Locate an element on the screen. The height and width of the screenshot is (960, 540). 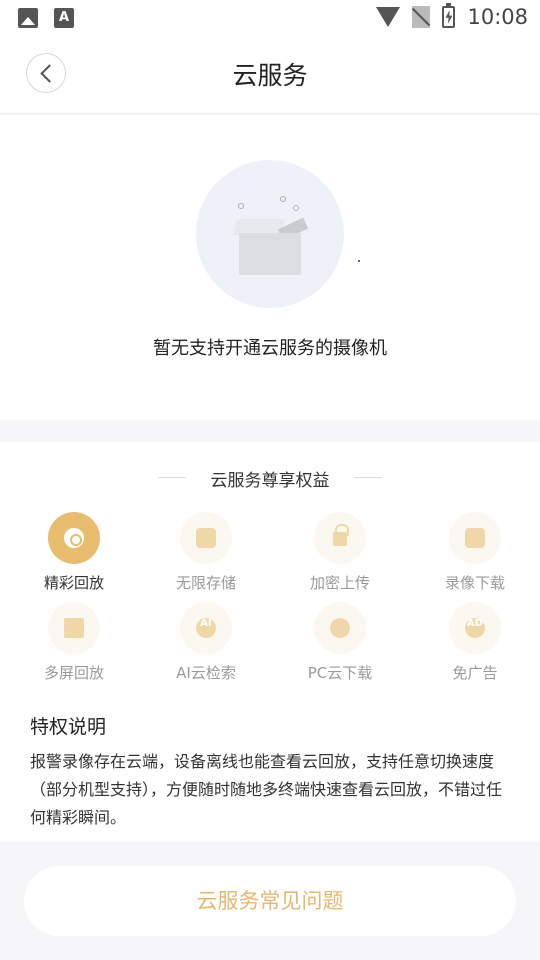
privilege-title: 特权说明 is located at coordinates (68, 727).